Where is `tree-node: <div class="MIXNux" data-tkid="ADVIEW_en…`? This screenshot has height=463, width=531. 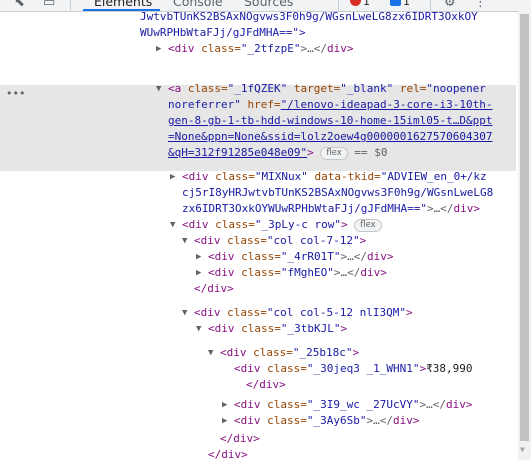
tree-node: <div class="MIXNux" data-tkid="ADVIEW_en… is located at coordinates (334, 177).